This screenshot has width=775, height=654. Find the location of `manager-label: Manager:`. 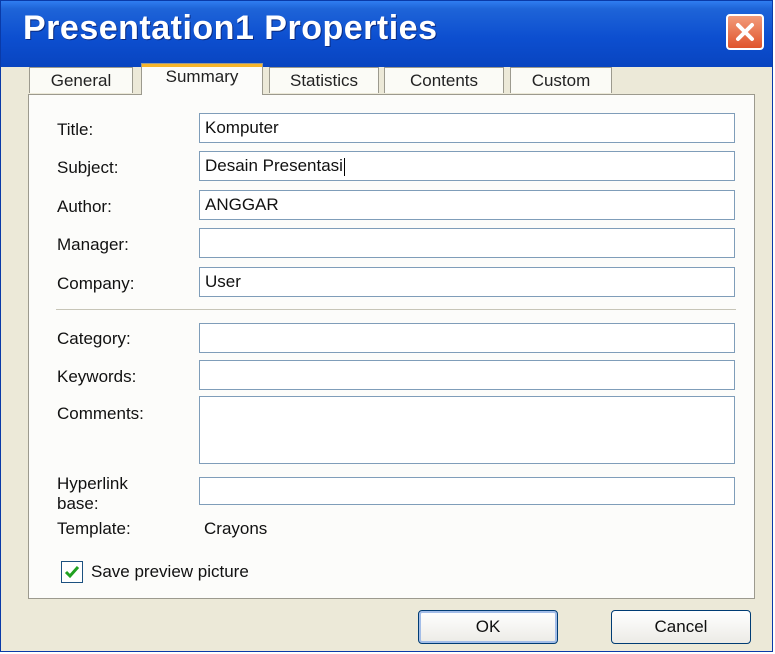

manager-label: Manager: is located at coordinates (93, 244).